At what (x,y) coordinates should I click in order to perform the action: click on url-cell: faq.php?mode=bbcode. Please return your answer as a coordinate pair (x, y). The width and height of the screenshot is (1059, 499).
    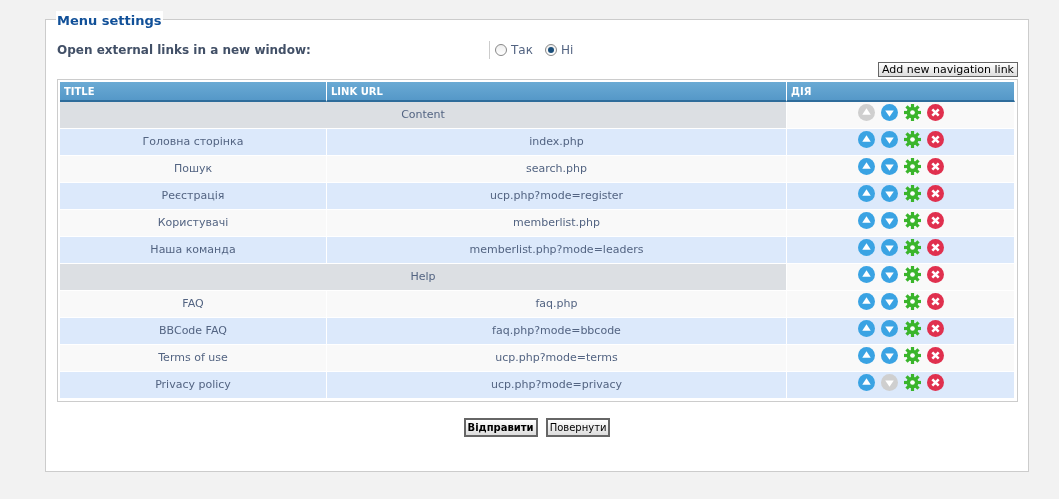
    Looking at the image, I should click on (557, 331).